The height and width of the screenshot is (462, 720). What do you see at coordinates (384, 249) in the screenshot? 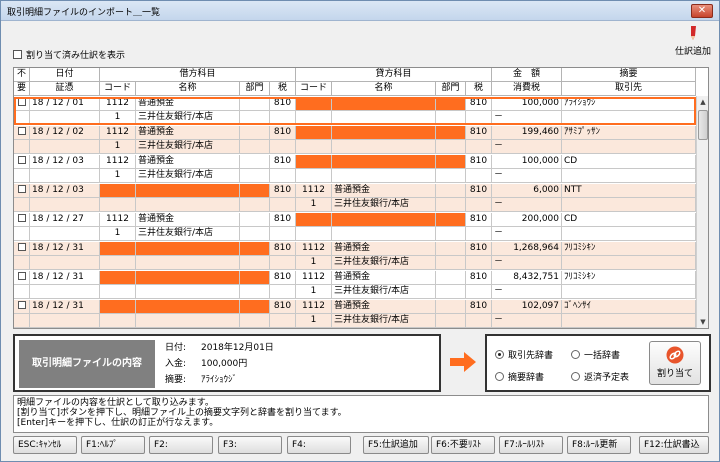
I see `cell-cr-name: 普通預金` at bounding box center [384, 249].